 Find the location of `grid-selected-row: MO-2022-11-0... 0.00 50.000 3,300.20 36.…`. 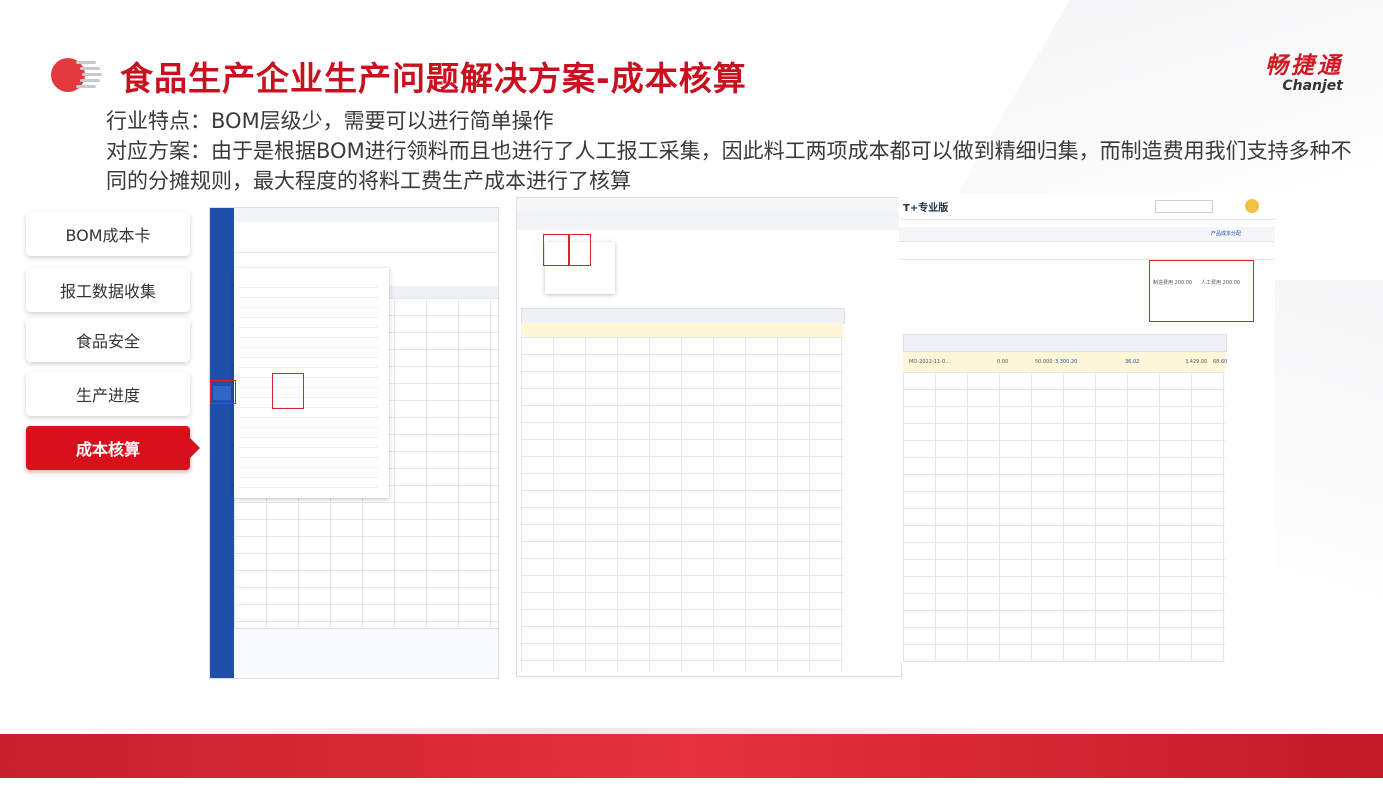

grid-selected-row: MO-2022-11-0... 0.00 50.000 3,300.20 36.… is located at coordinates (1065, 362).